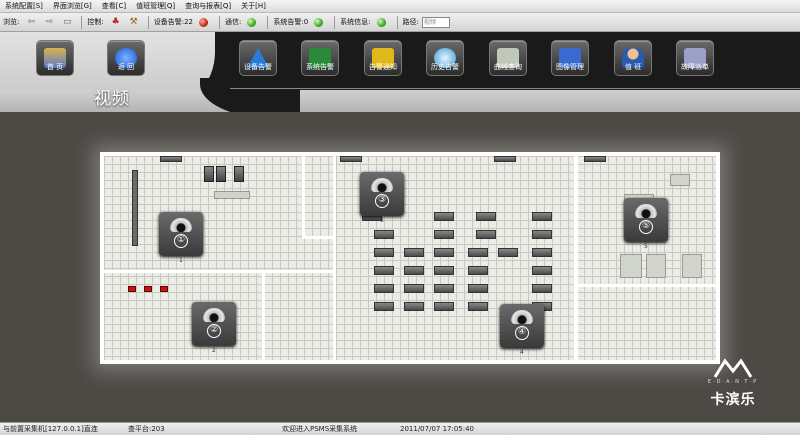 Image resolution: width=800 pixels, height=435 pixels. I want to click on camera-label: 4, so click(522, 352).